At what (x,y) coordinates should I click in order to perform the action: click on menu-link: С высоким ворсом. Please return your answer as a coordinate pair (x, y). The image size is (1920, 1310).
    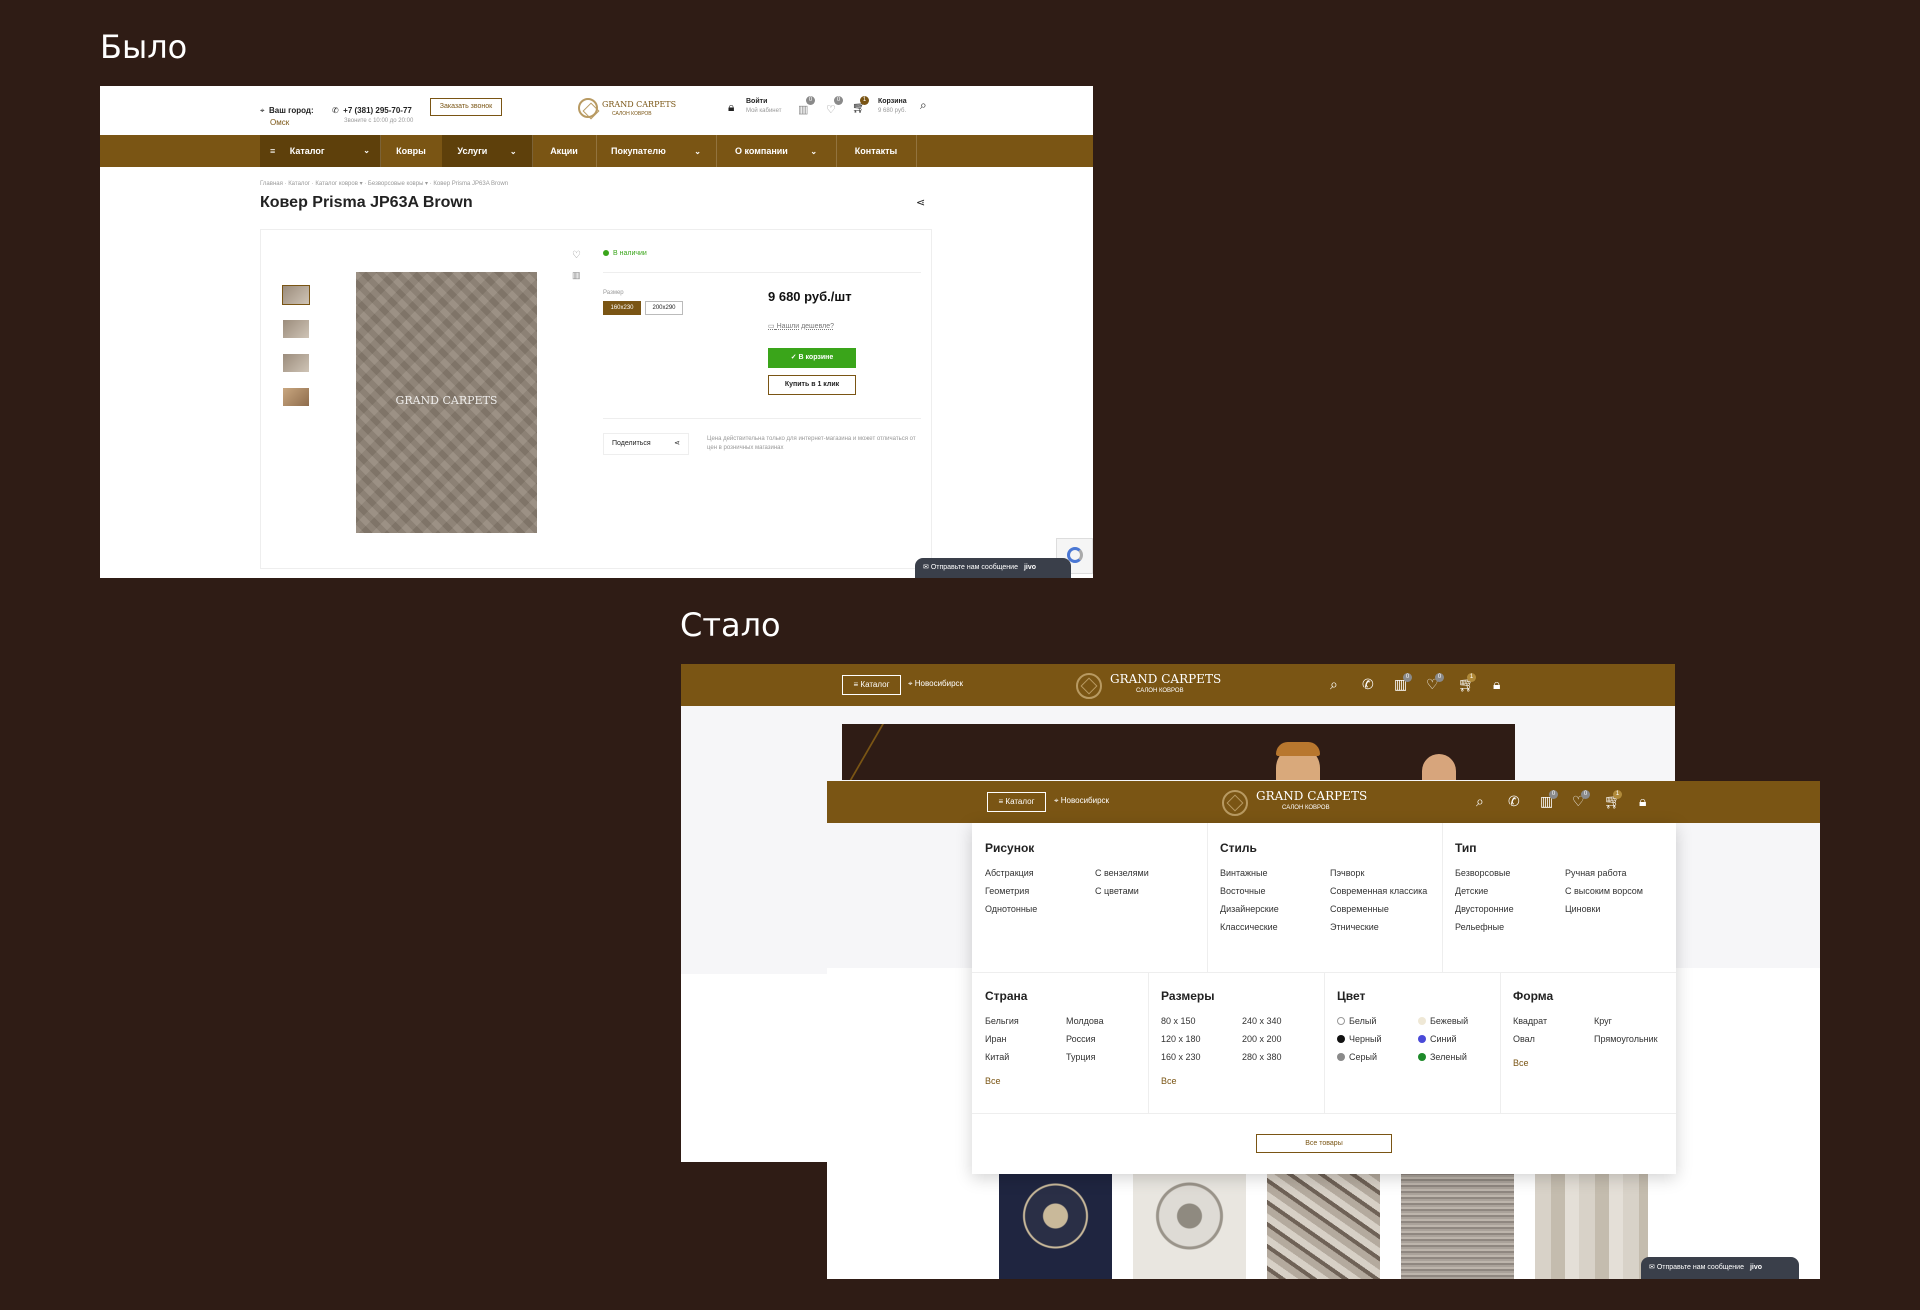
    Looking at the image, I should click on (1604, 891).